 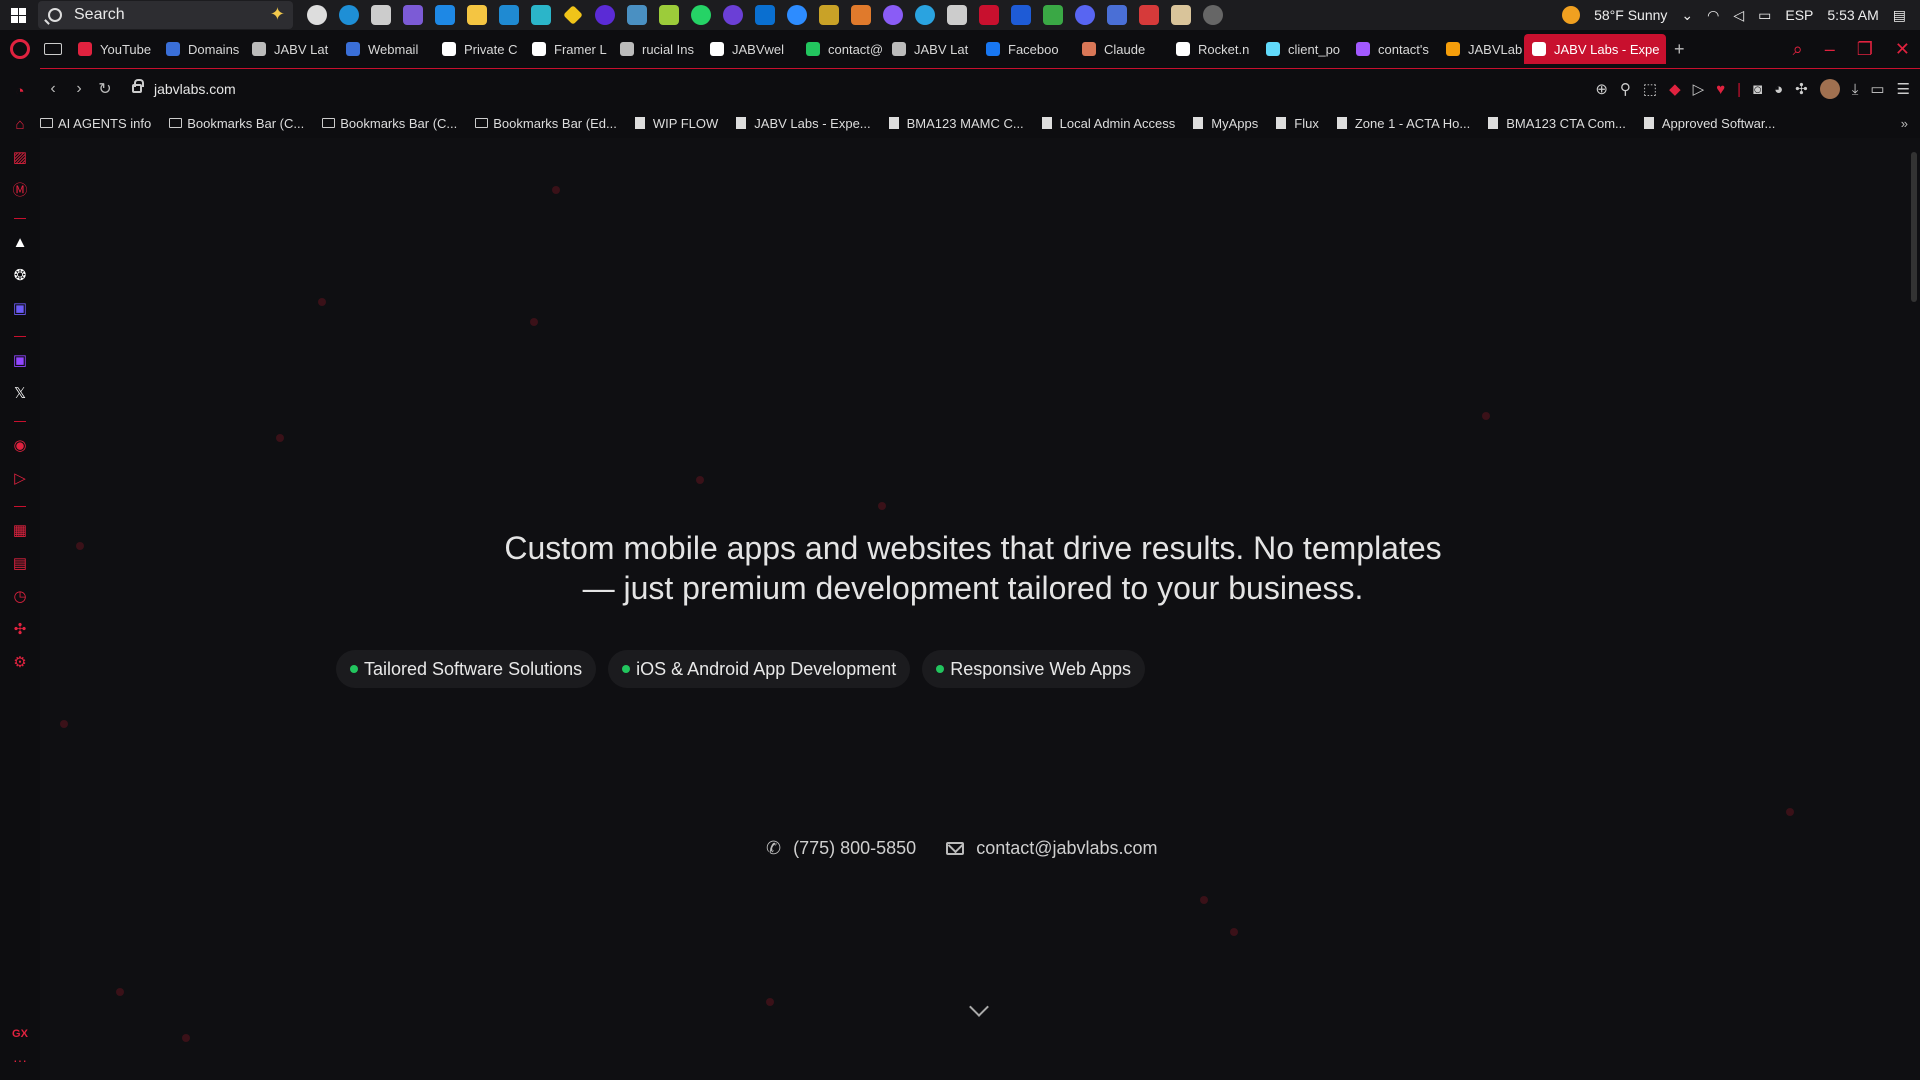 What do you see at coordinates (1108, 123) in the screenshot?
I see `bookmark-item: Local Admin Access` at bounding box center [1108, 123].